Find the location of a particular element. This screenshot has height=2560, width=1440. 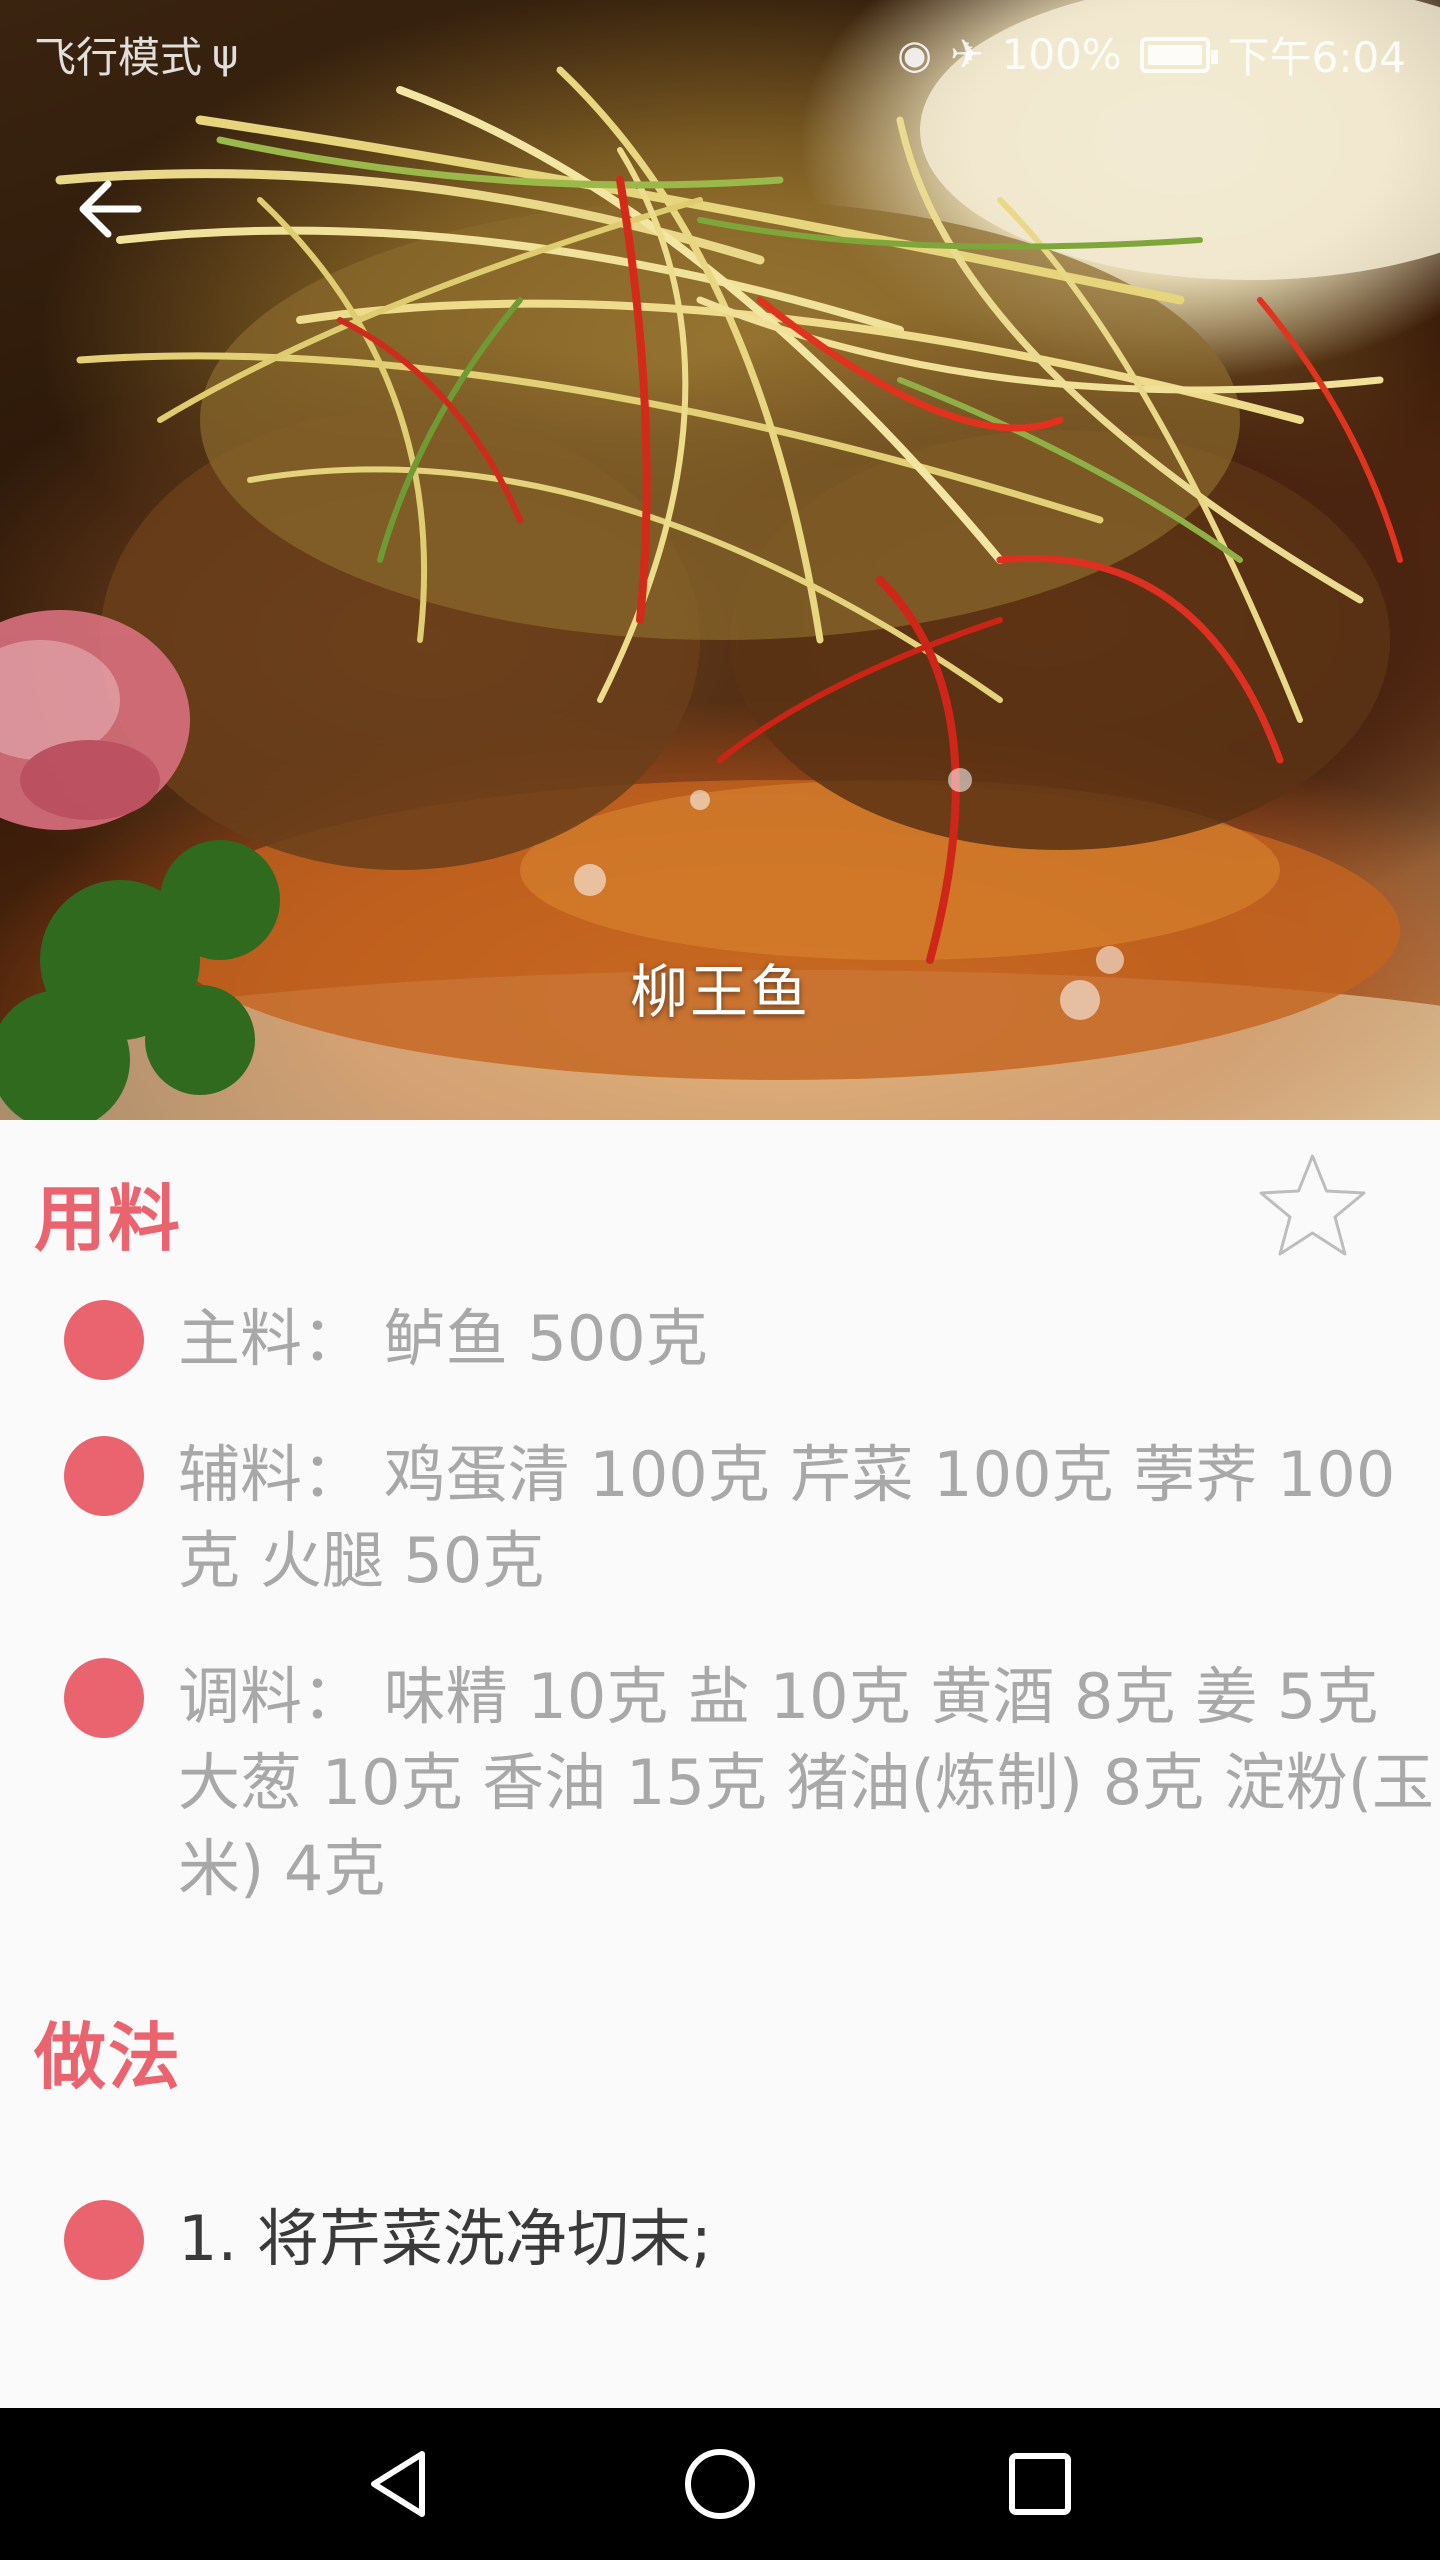

ingredient-item-main: 主料： 鲈鱼 500克 is located at coordinates (724, 1350).